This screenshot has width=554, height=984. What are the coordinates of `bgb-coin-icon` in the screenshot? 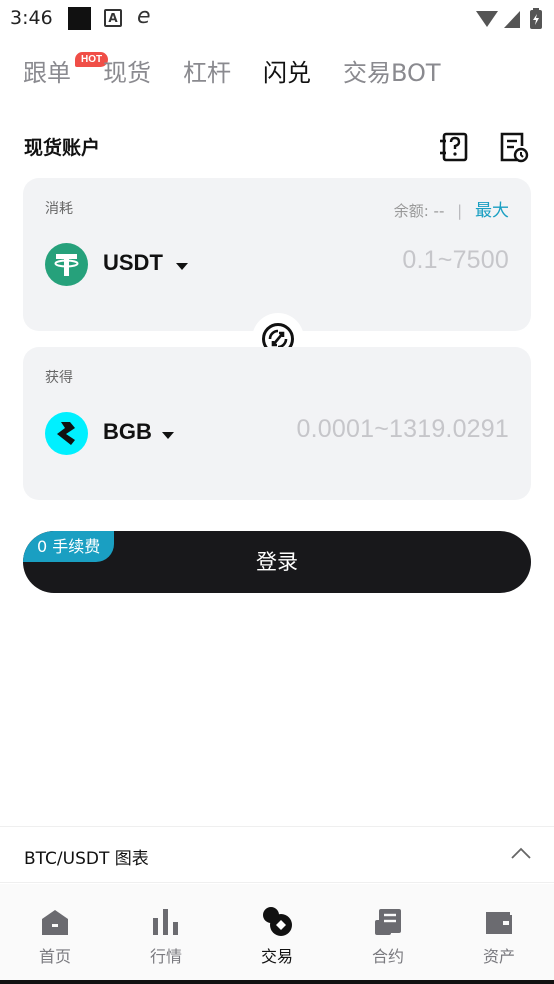 It's located at (66, 433).